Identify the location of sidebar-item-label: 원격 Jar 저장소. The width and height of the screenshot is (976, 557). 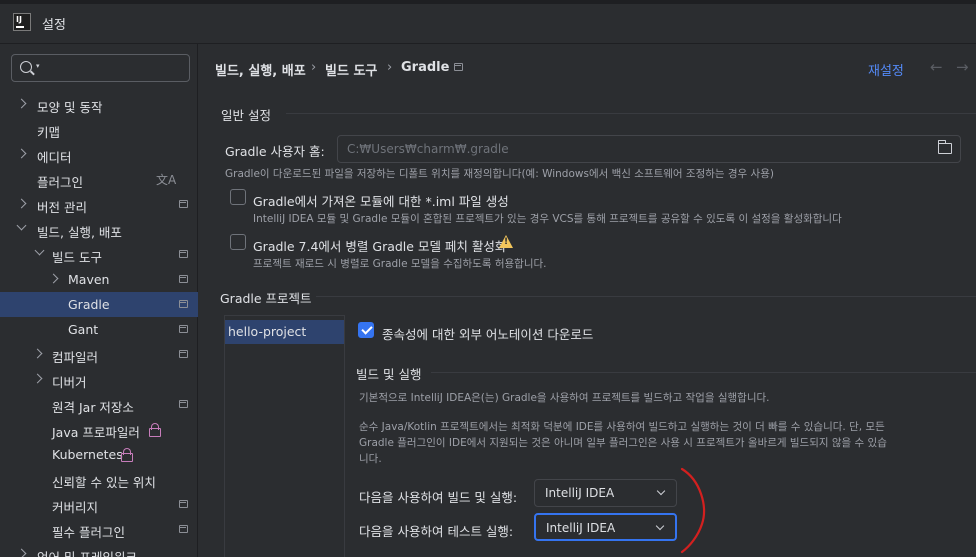
(93, 407).